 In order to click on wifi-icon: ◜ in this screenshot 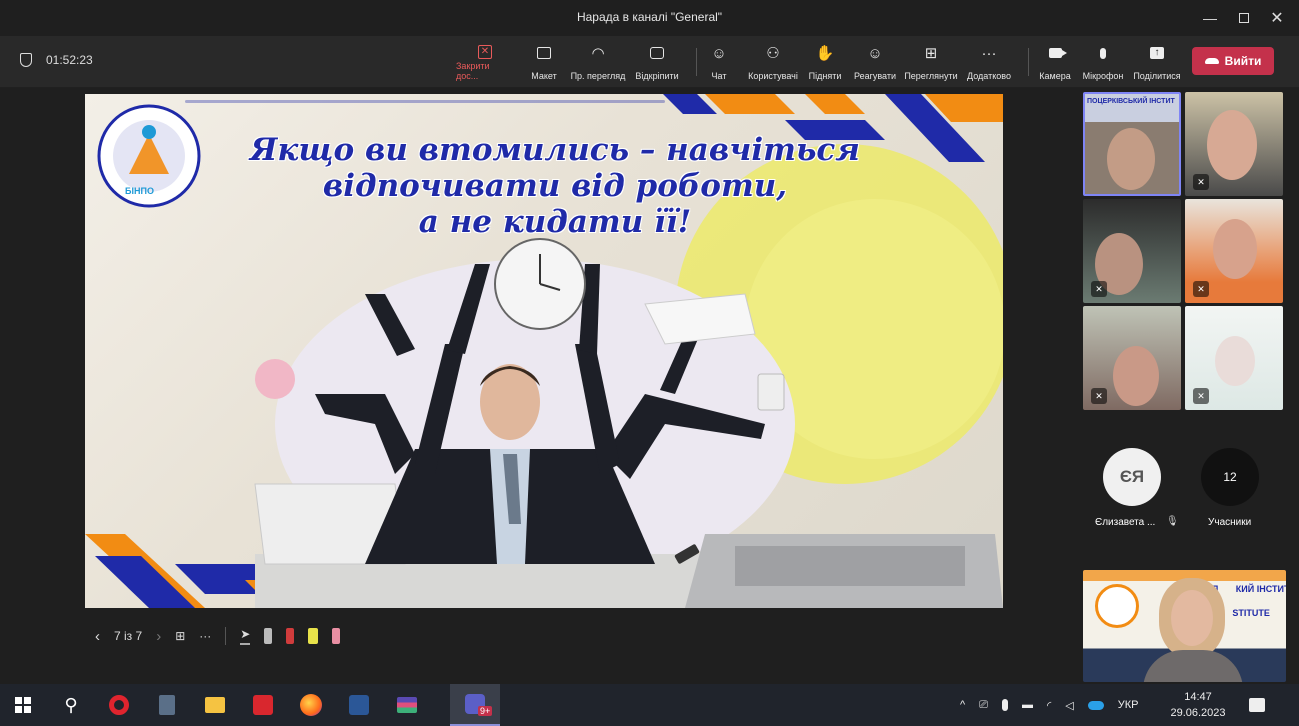, I will do `click(1049, 705)`.